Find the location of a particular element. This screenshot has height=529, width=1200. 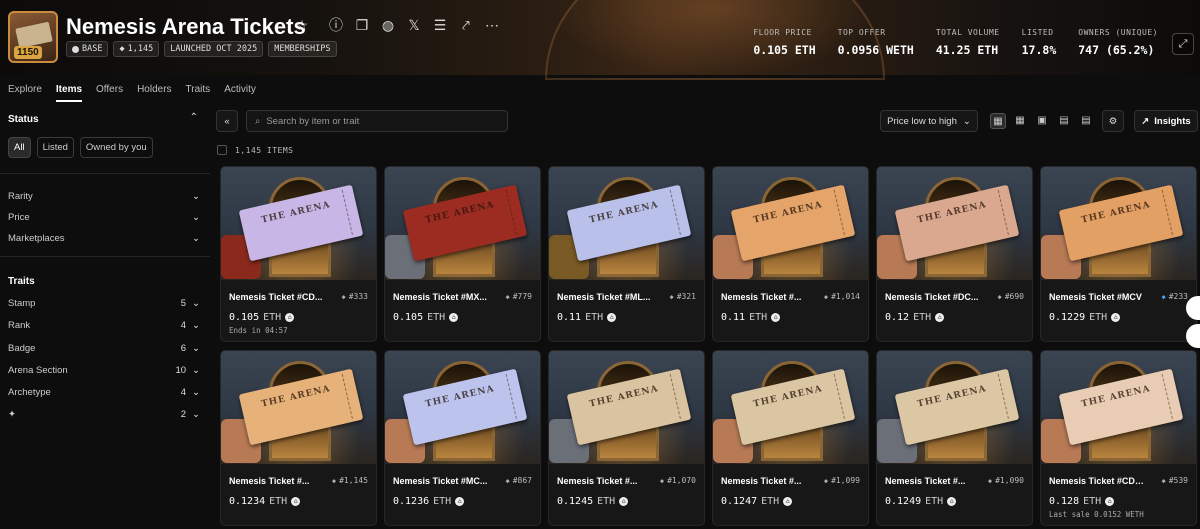

filter-price: Price ⌄ is located at coordinates (104, 217).